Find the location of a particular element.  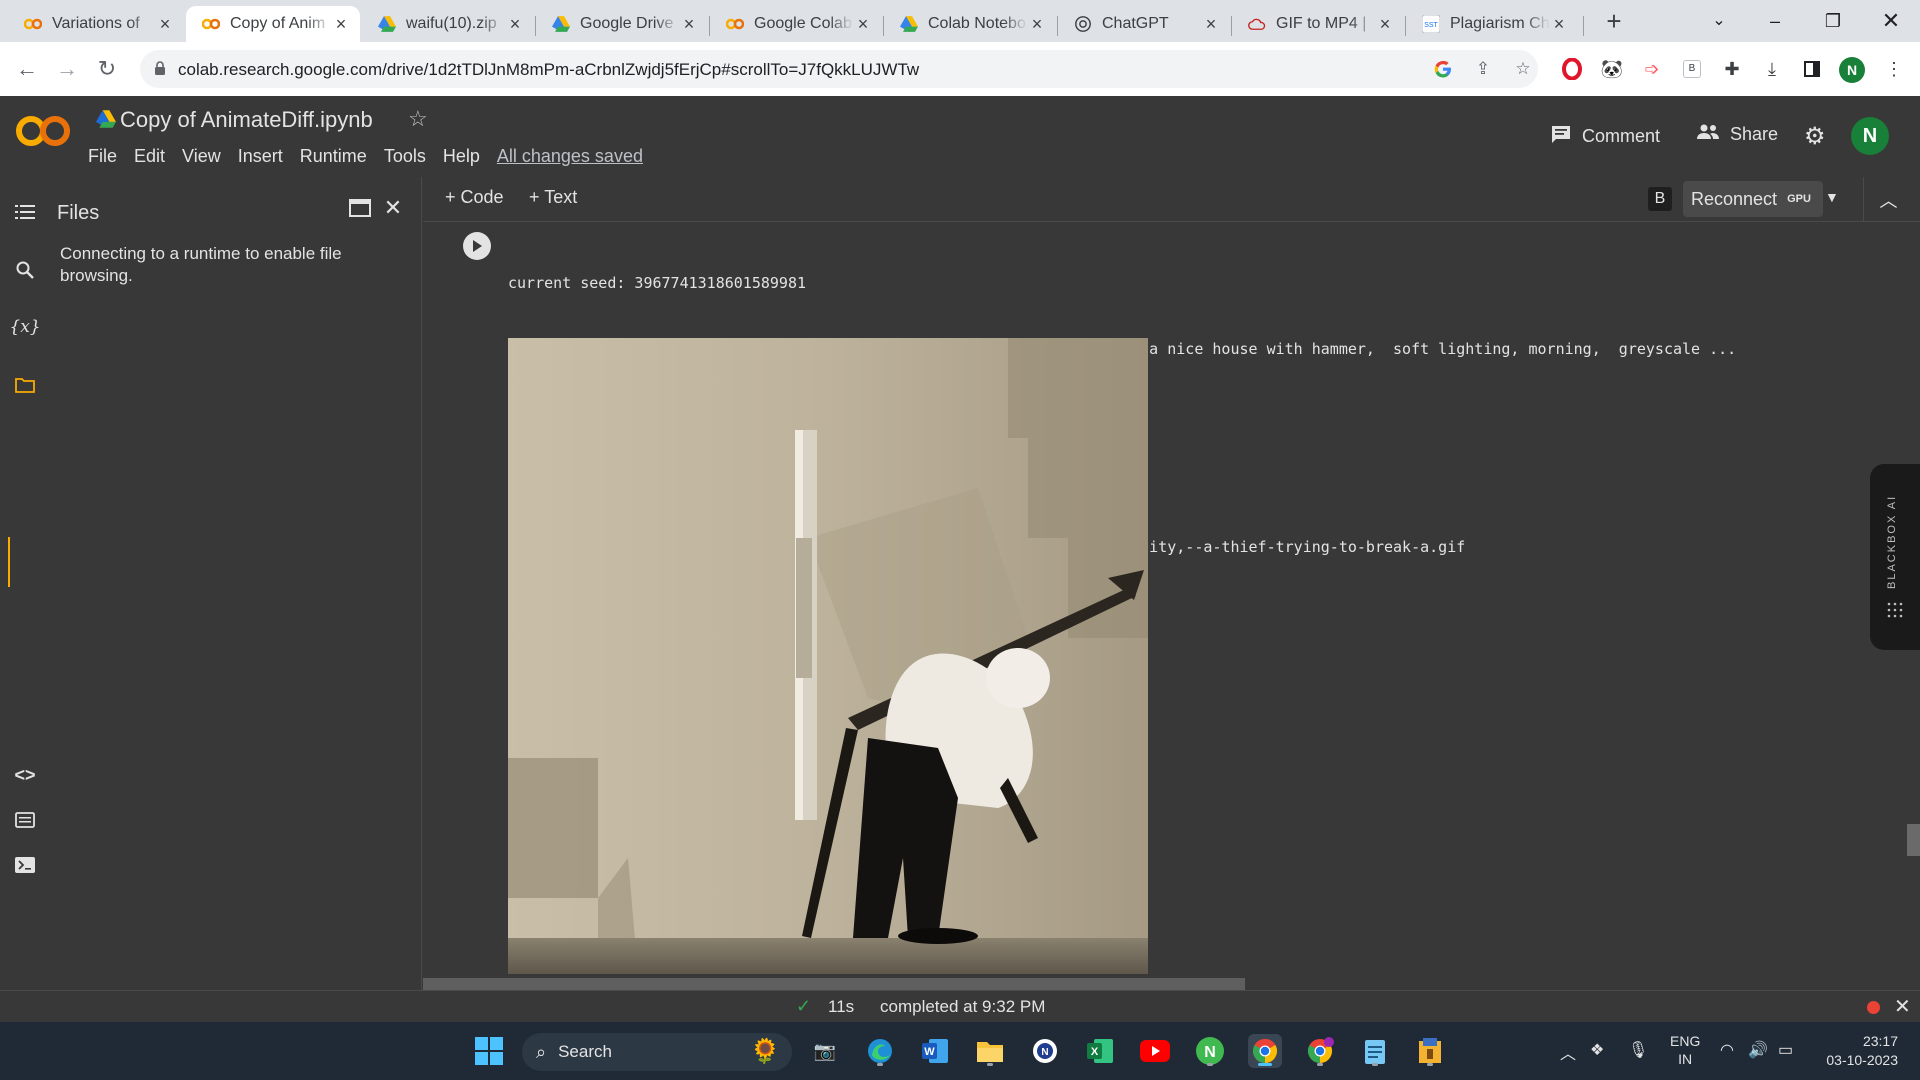

folder-icon is located at coordinates (25, 385).